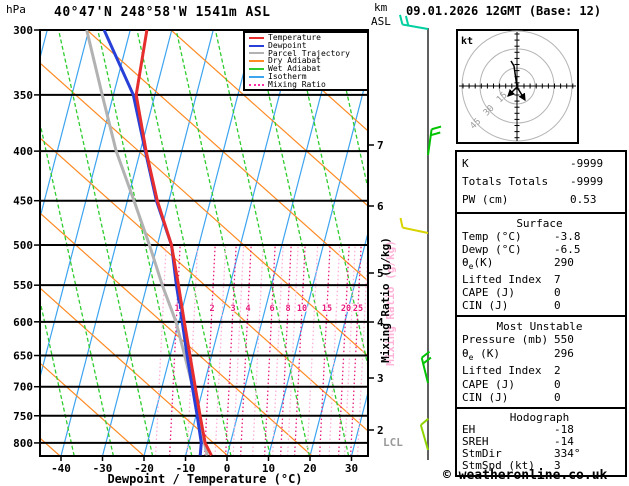 The height and width of the screenshot is (486, 629). Describe the element at coordinates (256, 45) in the screenshot. I see `legend-swatch-dewpoint` at that location.